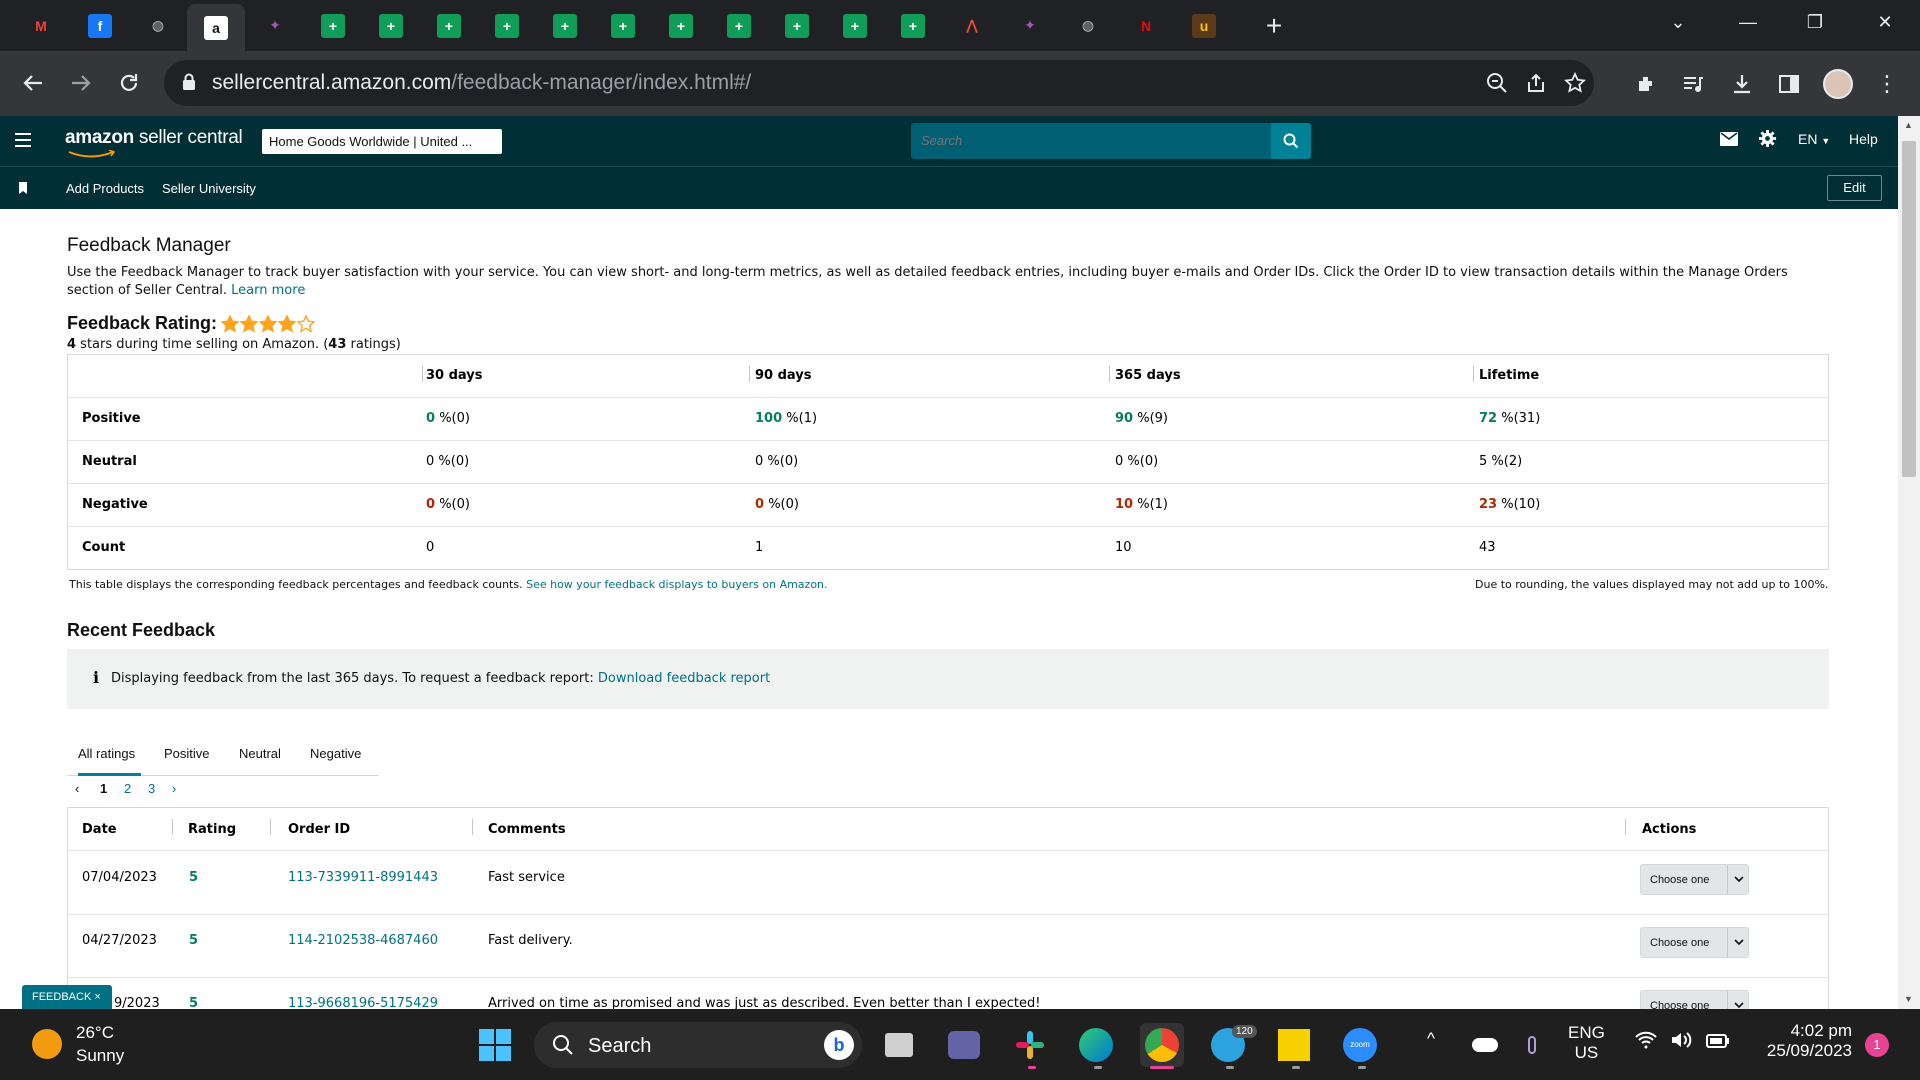  Describe the element at coordinates (1877, 1045) in the screenshot. I see `notification-badge: 1` at that location.